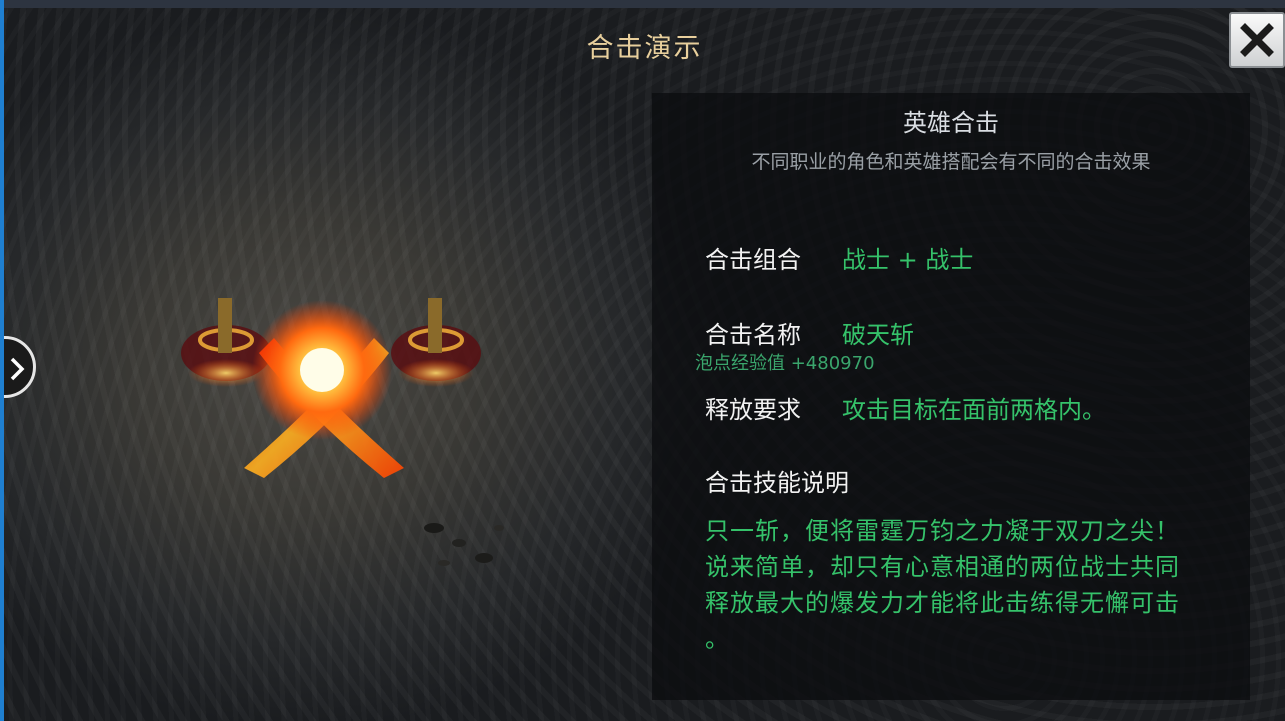 This screenshot has width=1285, height=721. What do you see at coordinates (942, 603) in the screenshot?
I see `skill-description-line: 释放最大的爆发力才能将此击练得无懈可击` at bounding box center [942, 603].